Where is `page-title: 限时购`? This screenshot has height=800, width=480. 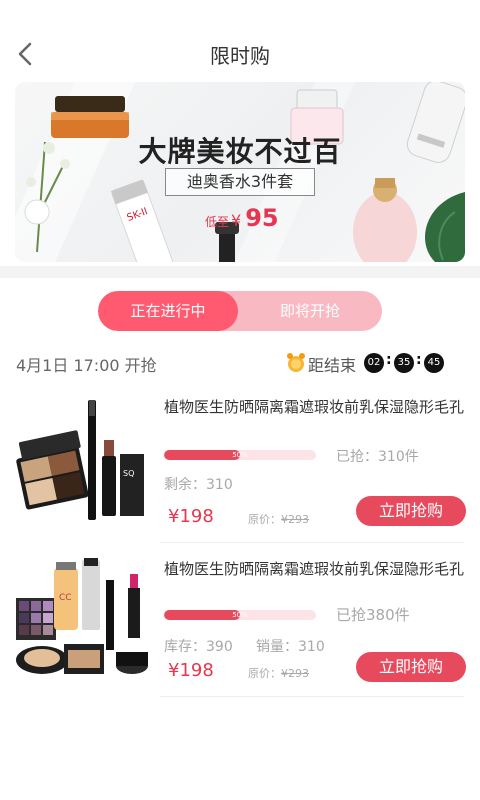
page-title: 限时购 is located at coordinates (240, 56).